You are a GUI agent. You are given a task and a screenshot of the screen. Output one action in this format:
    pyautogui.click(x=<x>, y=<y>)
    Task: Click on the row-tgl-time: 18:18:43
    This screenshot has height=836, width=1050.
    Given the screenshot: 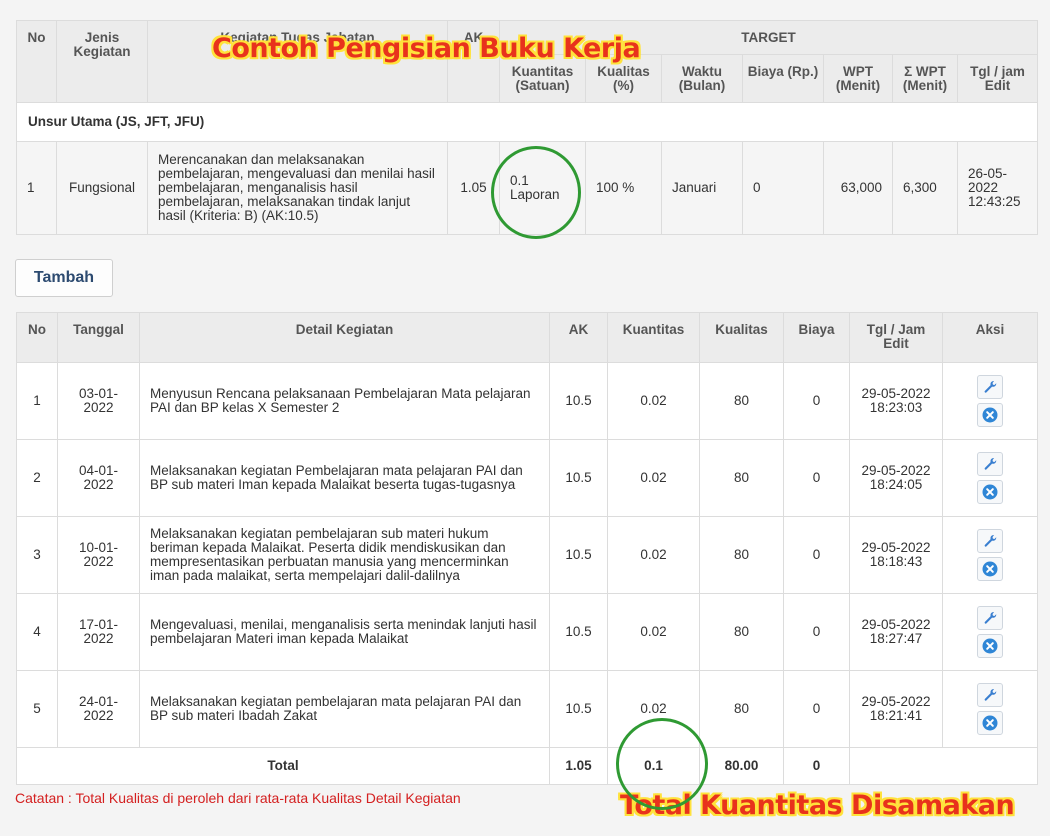 What is the action you would take?
    pyautogui.click(x=896, y=561)
    